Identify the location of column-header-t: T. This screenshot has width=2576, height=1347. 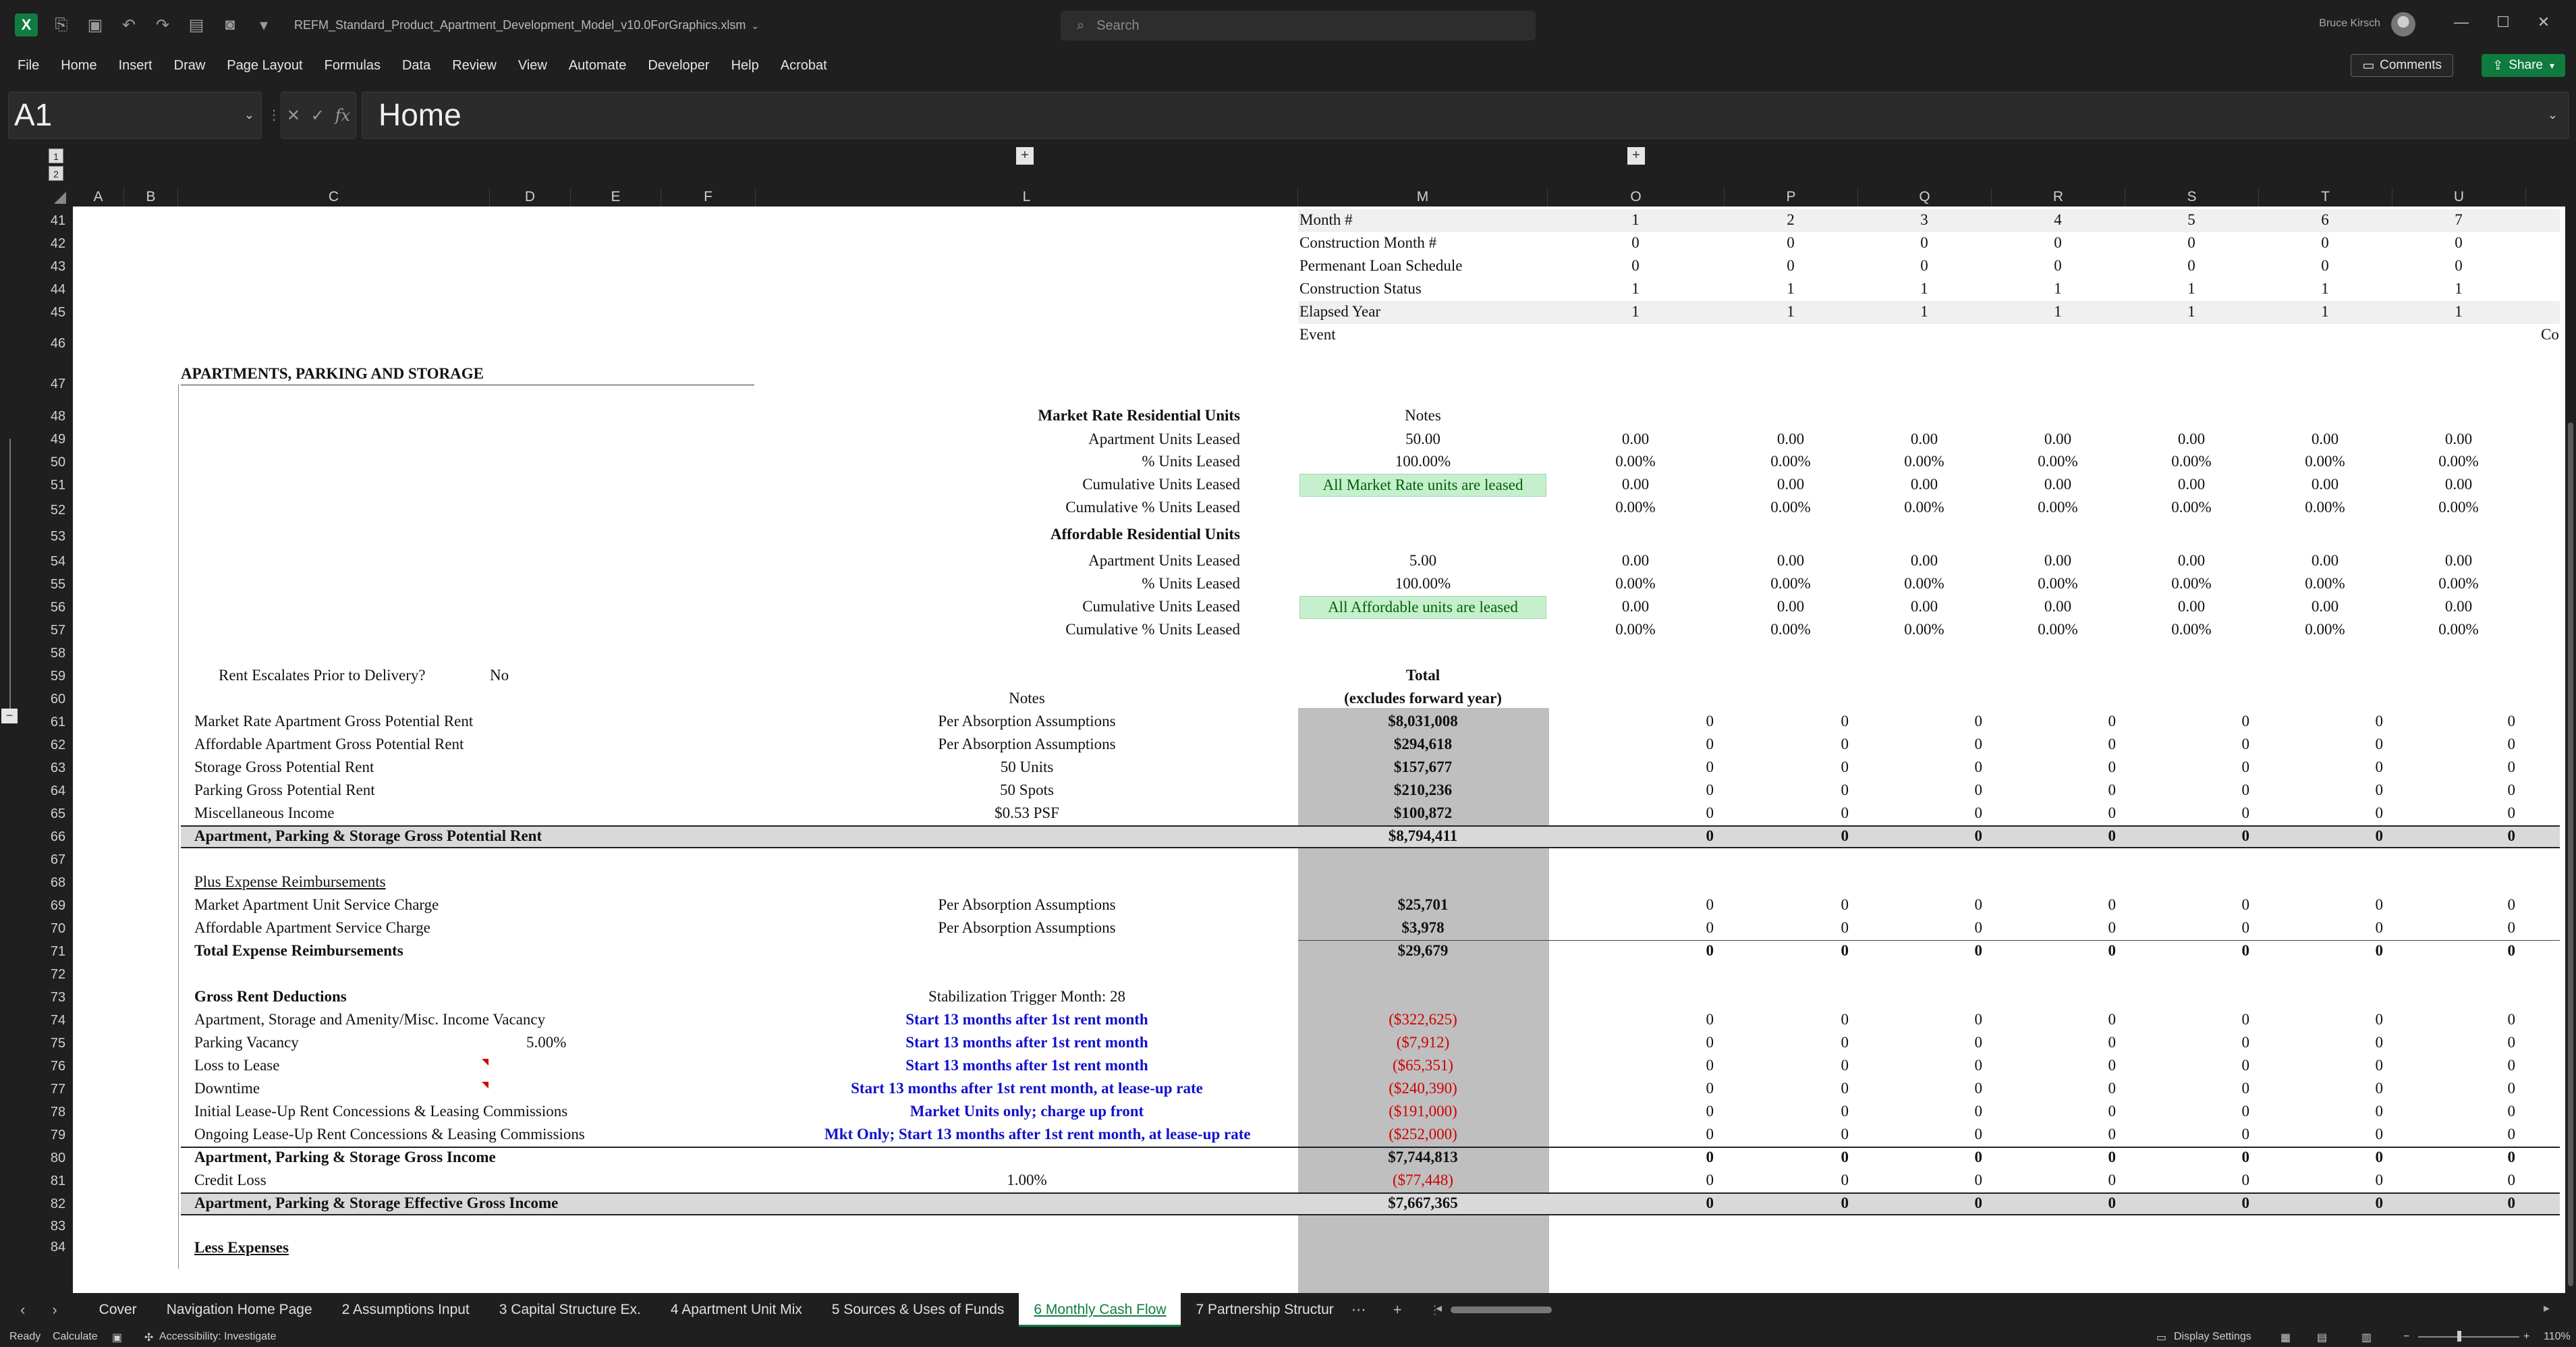
(2325, 197).